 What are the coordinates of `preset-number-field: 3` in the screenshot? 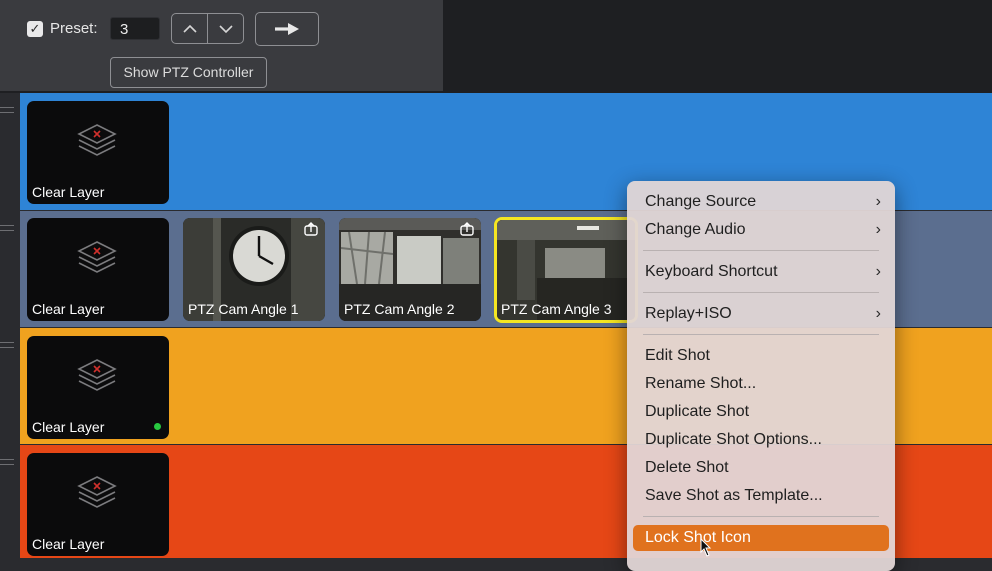 It's located at (135, 28).